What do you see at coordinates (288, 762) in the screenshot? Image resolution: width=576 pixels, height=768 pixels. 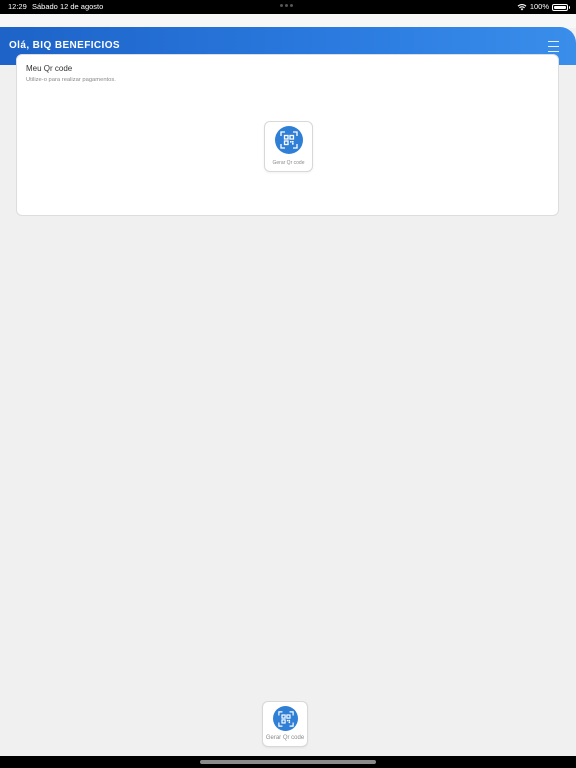 I see `home-indicator` at bounding box center [288, 762].